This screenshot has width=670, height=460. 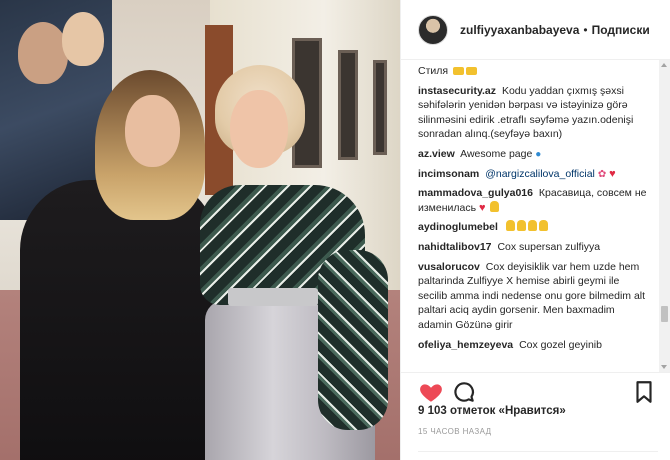 What do you see at coordinates (560, 344) in the screenshot?
I see `comment-text: Cox gozel geyinib` at bounding box center [560, 344].